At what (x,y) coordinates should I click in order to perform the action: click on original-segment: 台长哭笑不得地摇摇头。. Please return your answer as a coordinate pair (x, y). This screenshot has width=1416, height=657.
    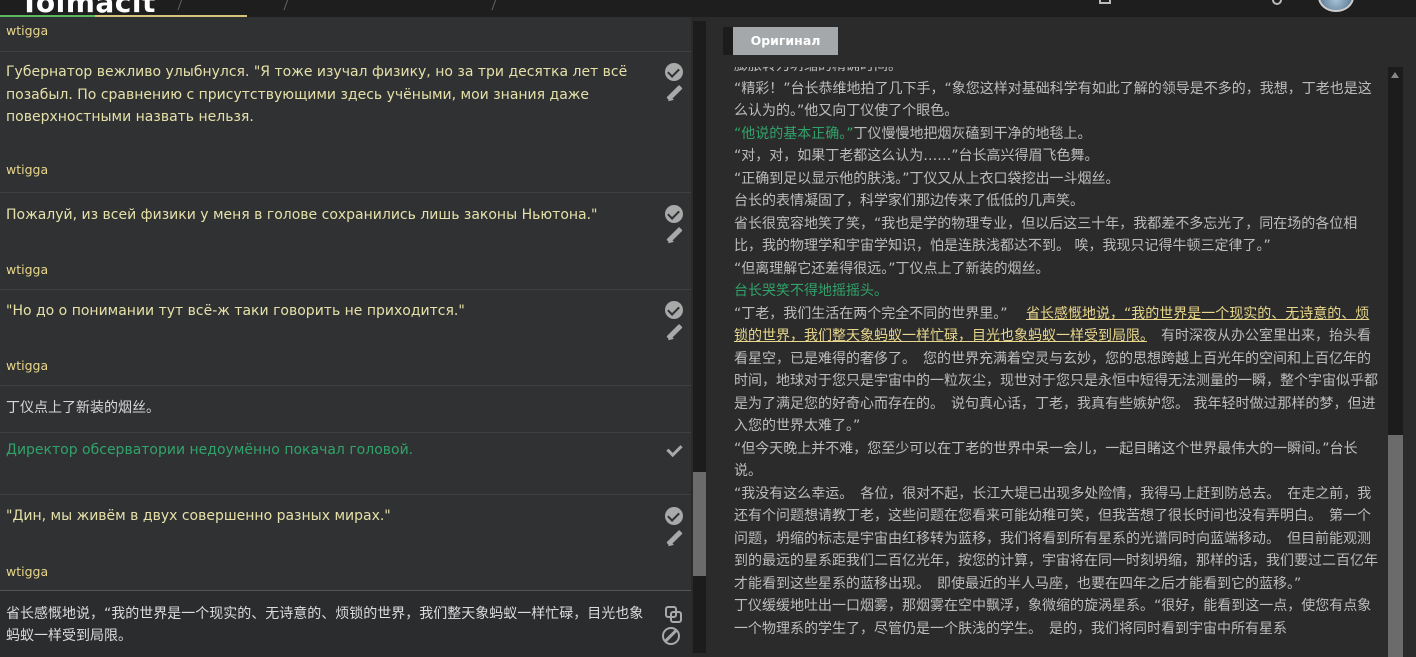
    Looking at the image, I should click on (811, 291).